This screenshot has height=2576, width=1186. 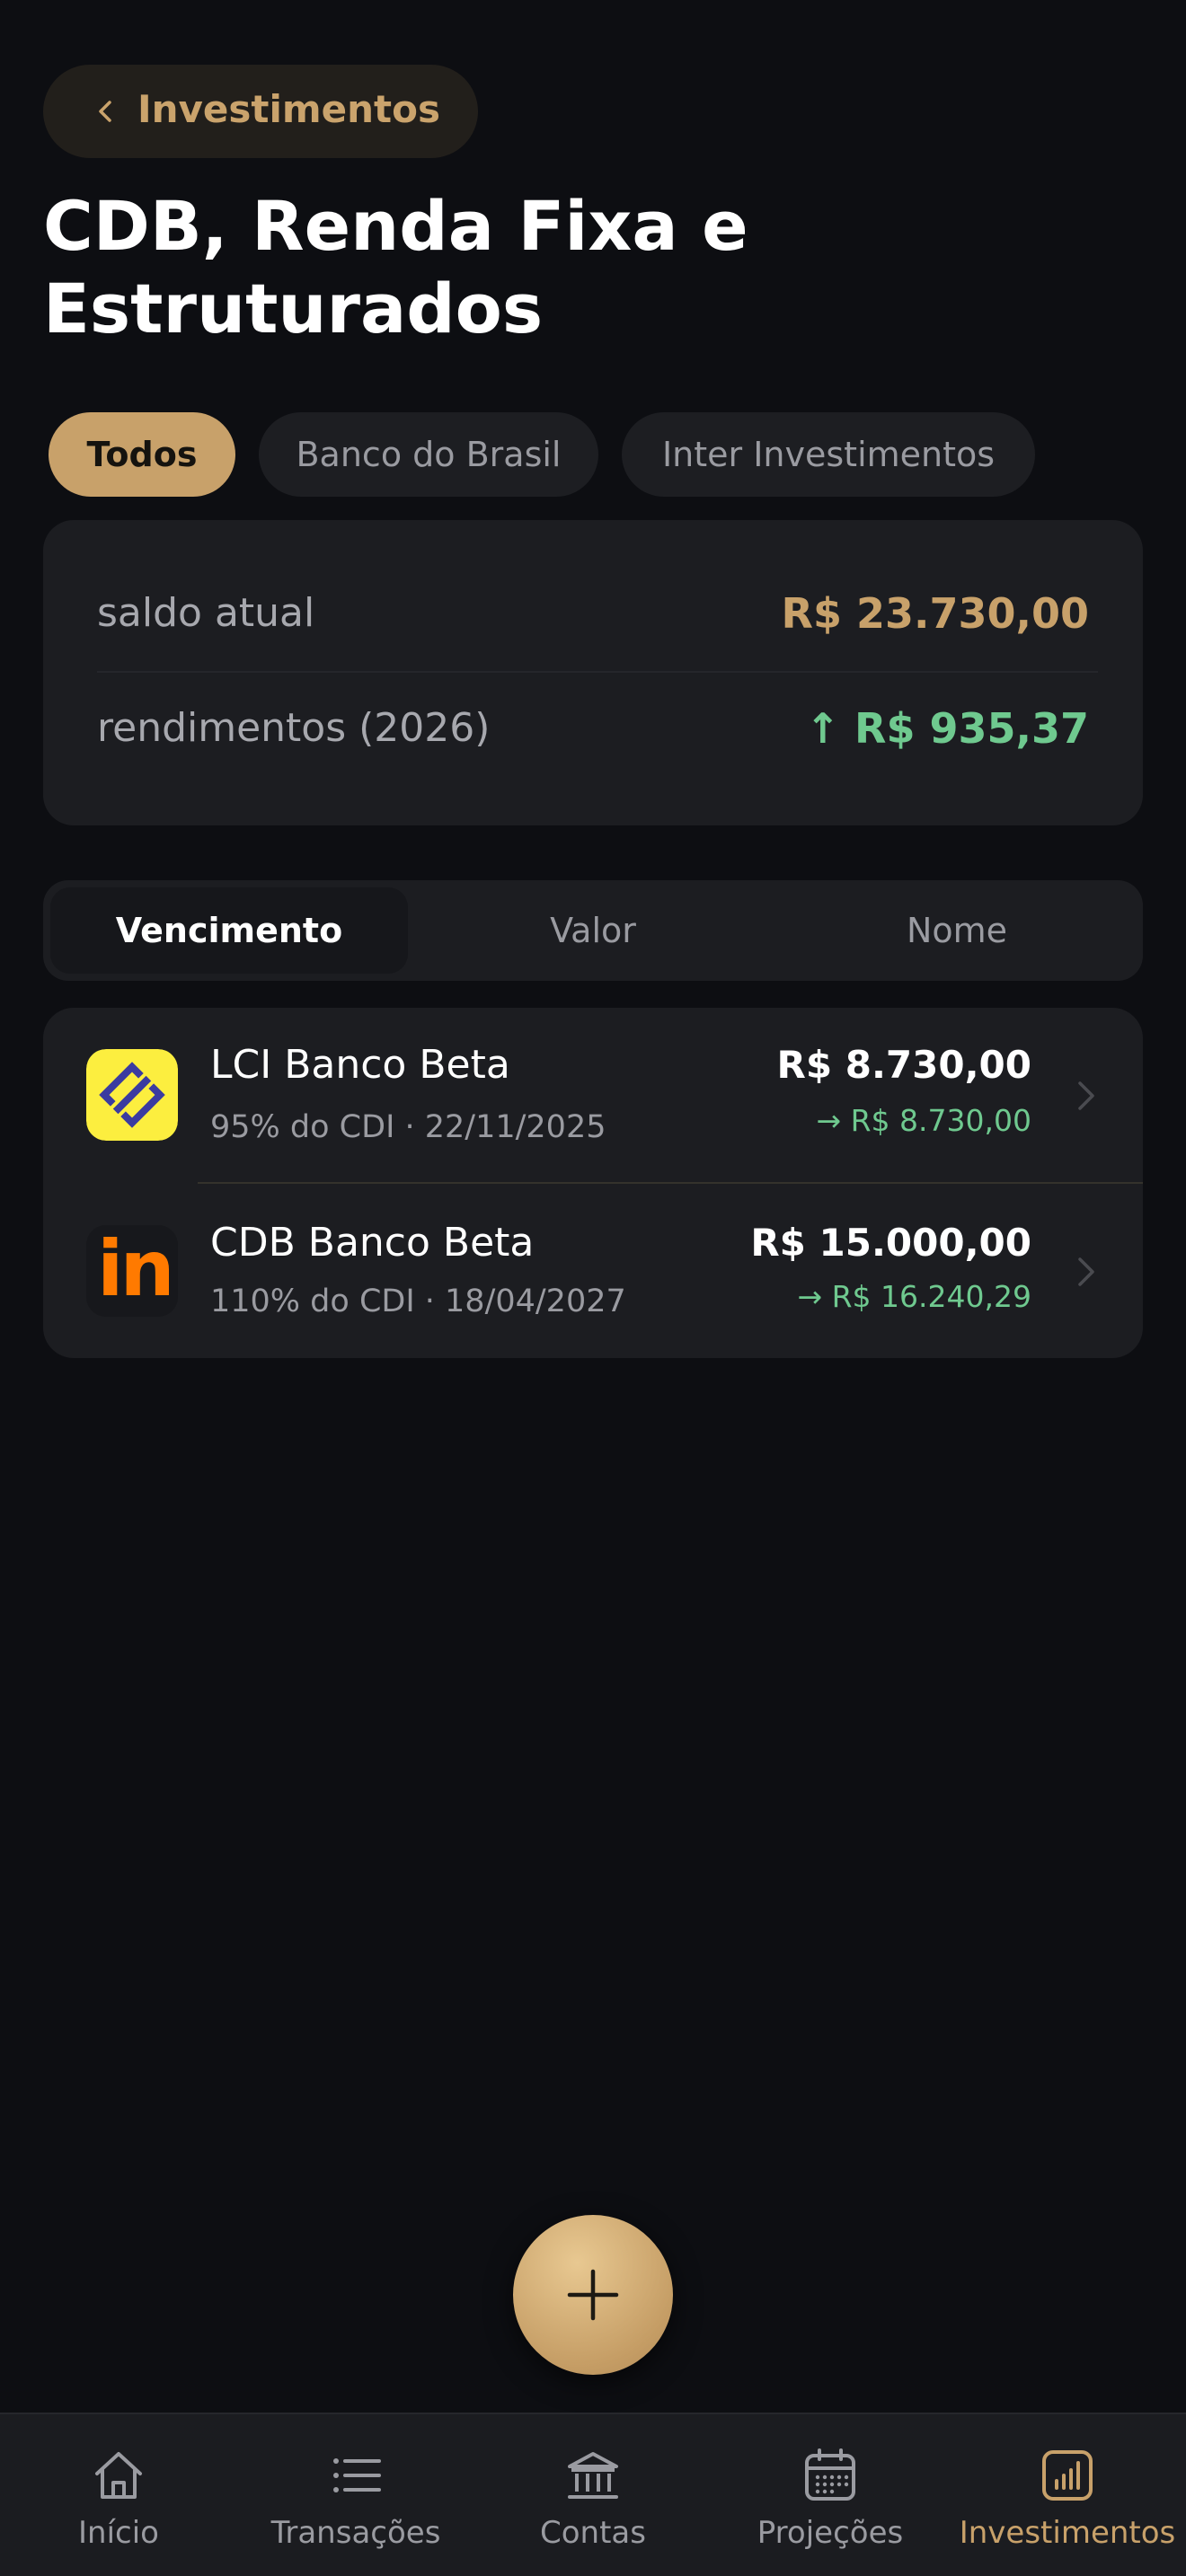 I want to click on tab-label: Investimentos, so click(x=1067, y=2533).